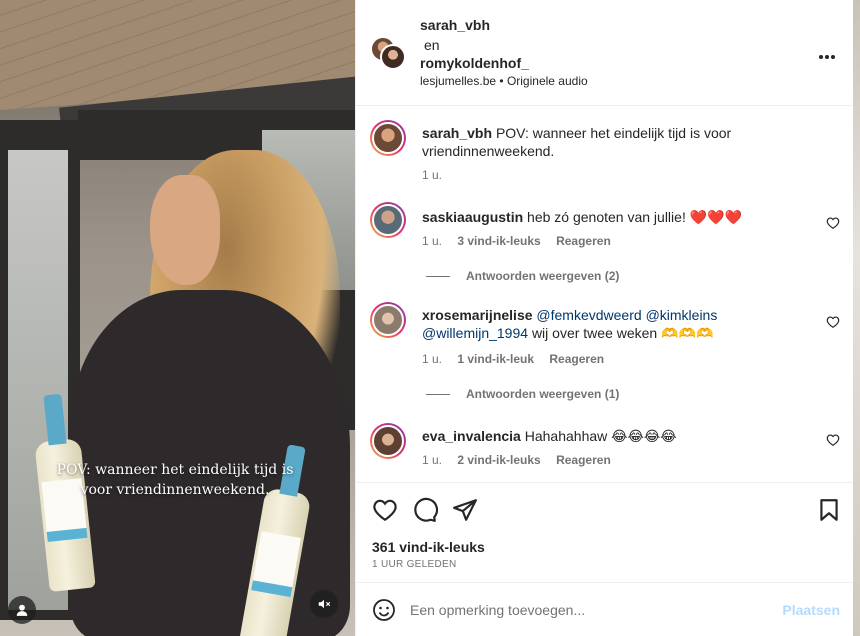 Image resolution: width=860 pixels, height=636 pixels. I want to click on header-joiner: en, so click(432, 45).